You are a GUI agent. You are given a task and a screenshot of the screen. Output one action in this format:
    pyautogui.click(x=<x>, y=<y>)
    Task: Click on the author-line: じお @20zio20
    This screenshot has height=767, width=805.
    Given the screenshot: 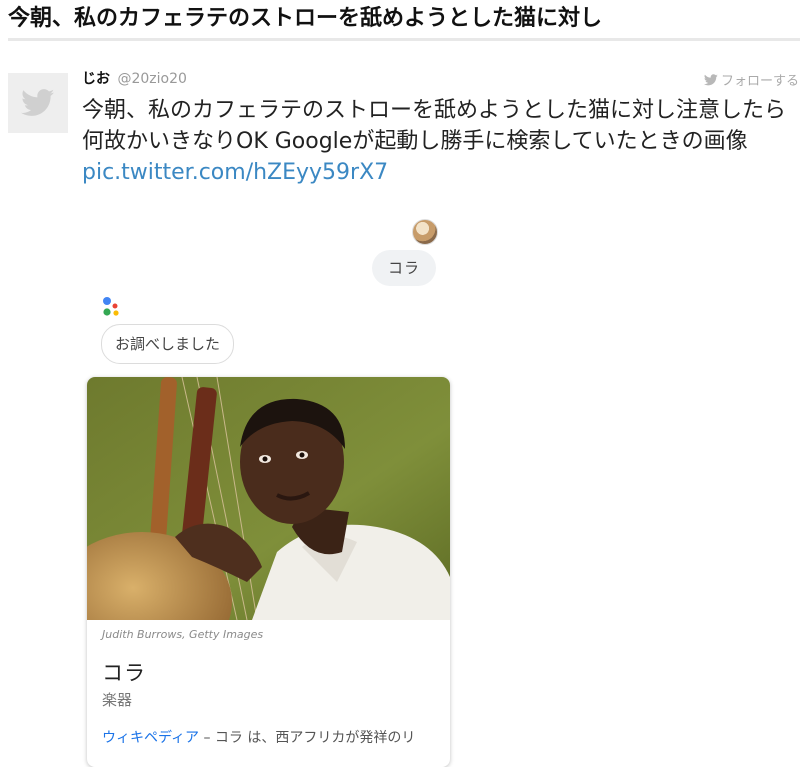 What is the action you would take?
    pyautogui.click(x=134, y=79)
    